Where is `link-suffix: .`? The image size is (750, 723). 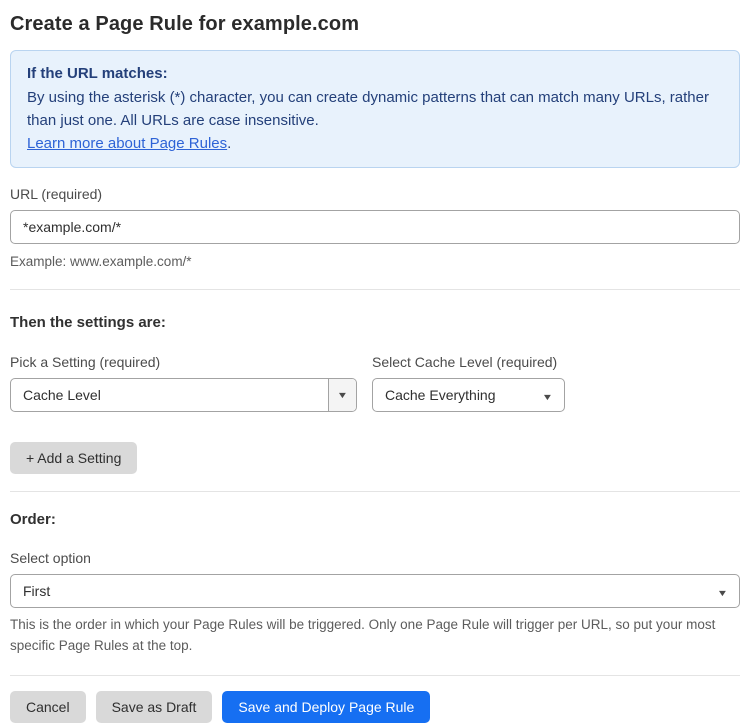 link-suffix: . is located at coordinates (229, 143).